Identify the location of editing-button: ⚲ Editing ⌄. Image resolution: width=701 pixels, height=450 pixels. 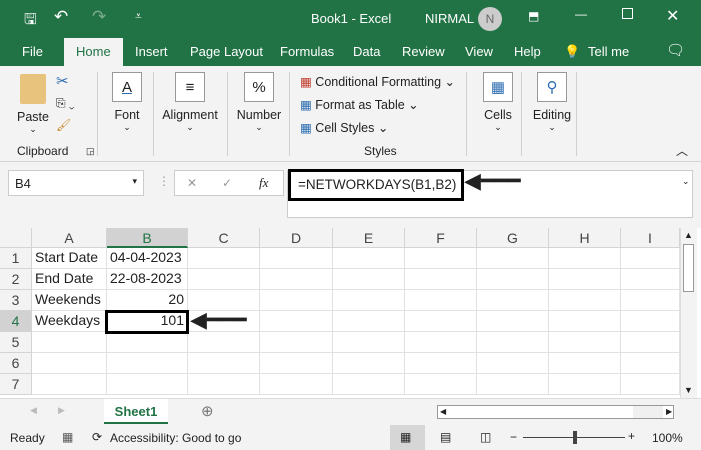
(552, 102).